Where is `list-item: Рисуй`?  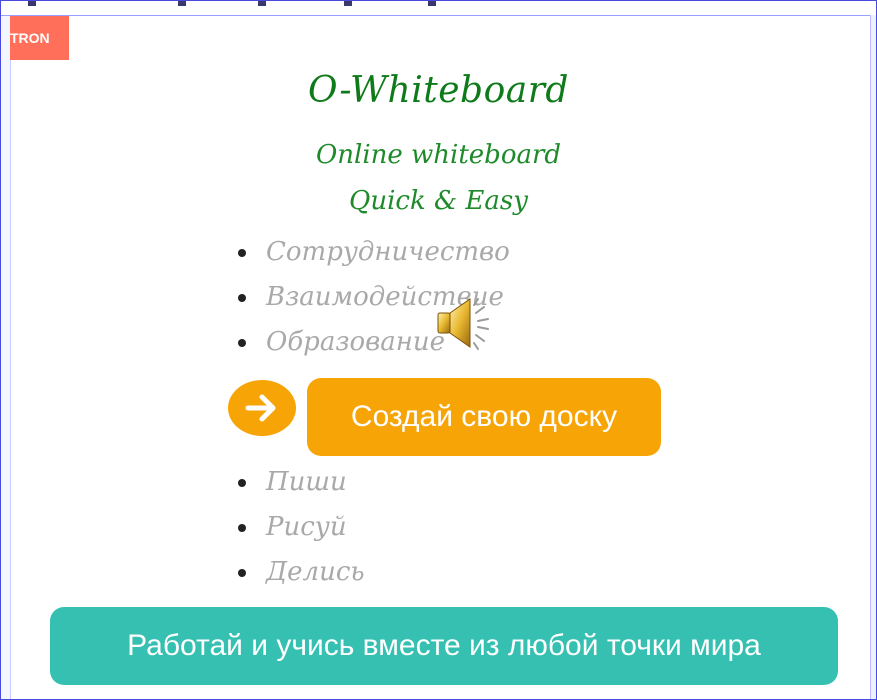
list-item: Рисуй is located at coordinates (301, 527).